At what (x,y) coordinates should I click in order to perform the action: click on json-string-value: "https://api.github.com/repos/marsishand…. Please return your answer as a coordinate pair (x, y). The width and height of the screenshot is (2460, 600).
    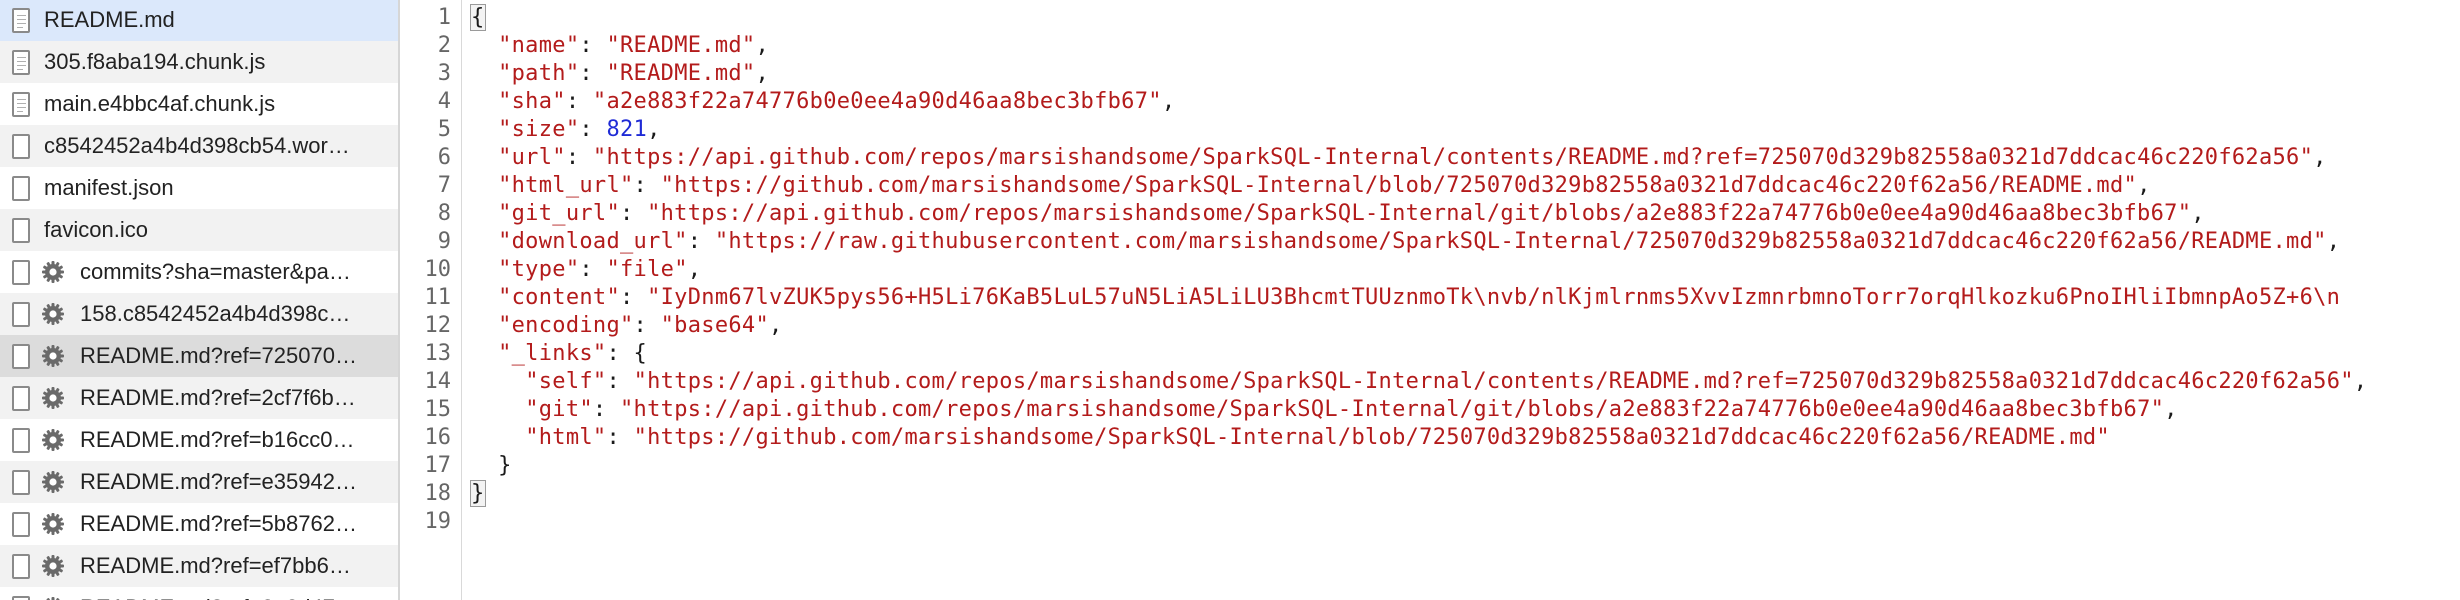
    Looking at the image, I should click on (1392, 409).